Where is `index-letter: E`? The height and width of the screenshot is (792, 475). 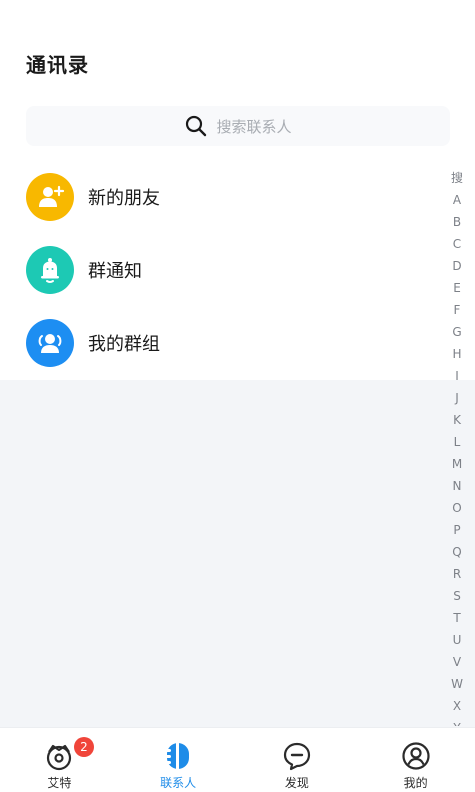
index-letter: E is located at coordinates (457, 288).